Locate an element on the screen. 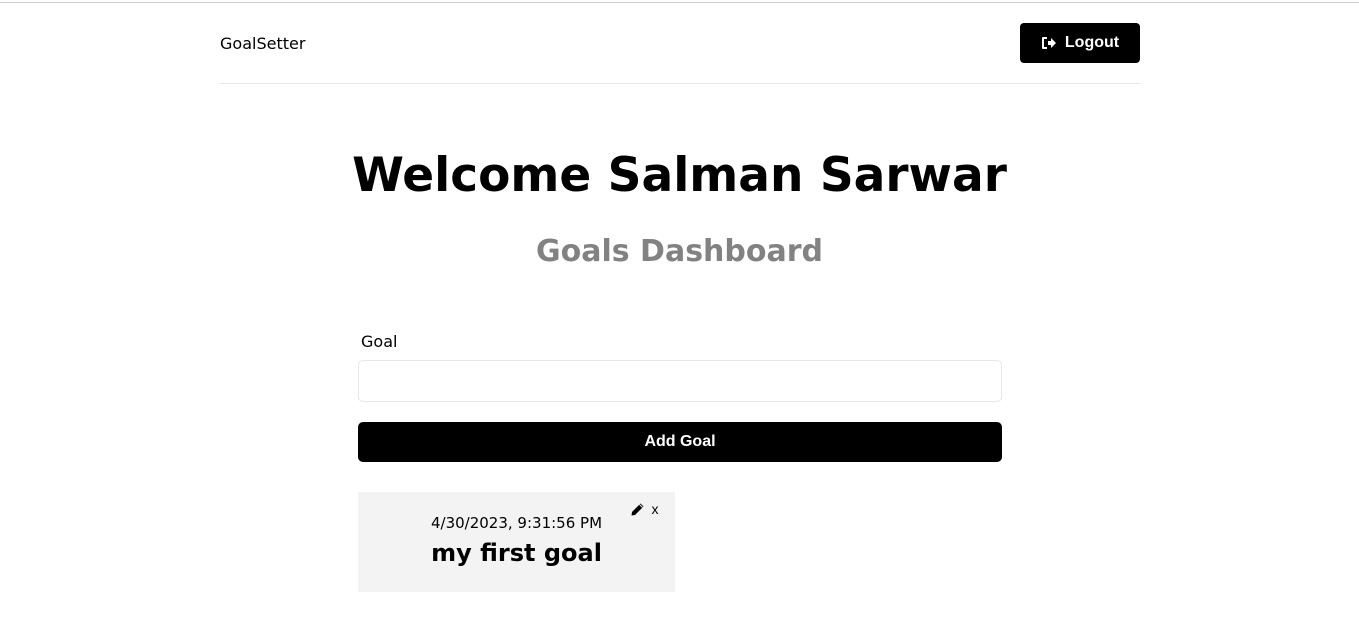 The image size is (1359, 635). page-title: Welcome Salman Sarwar is located at coordinates (679, 175).